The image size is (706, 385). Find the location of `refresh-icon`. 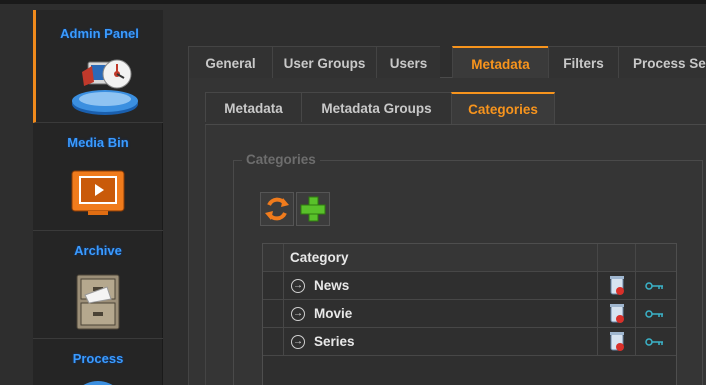

refresh-icon is located at coordinates (277, 209).